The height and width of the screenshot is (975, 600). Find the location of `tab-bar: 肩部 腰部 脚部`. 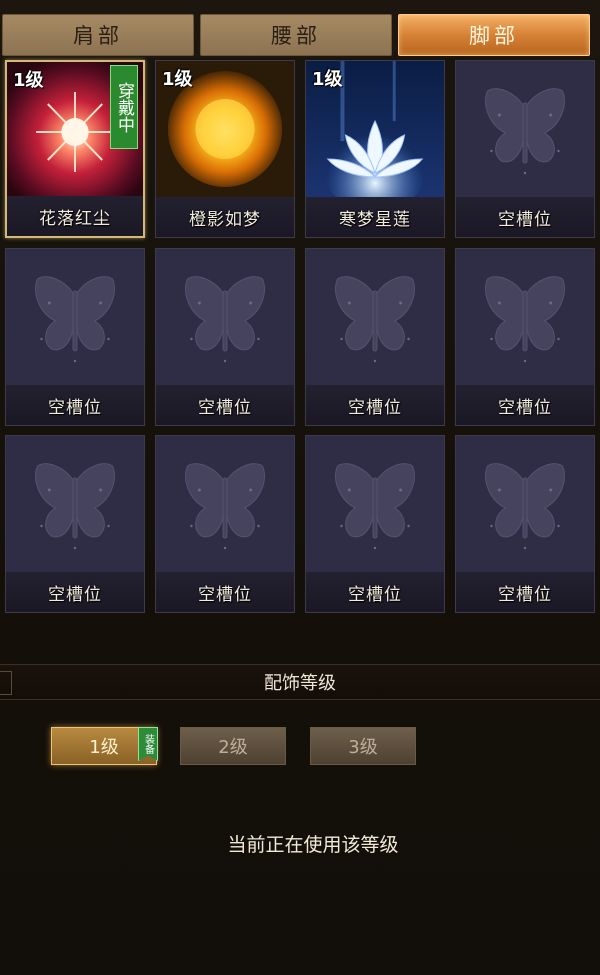

tab-bar: 肩部 腰部 脚部 is located at coordinates (300, 29).